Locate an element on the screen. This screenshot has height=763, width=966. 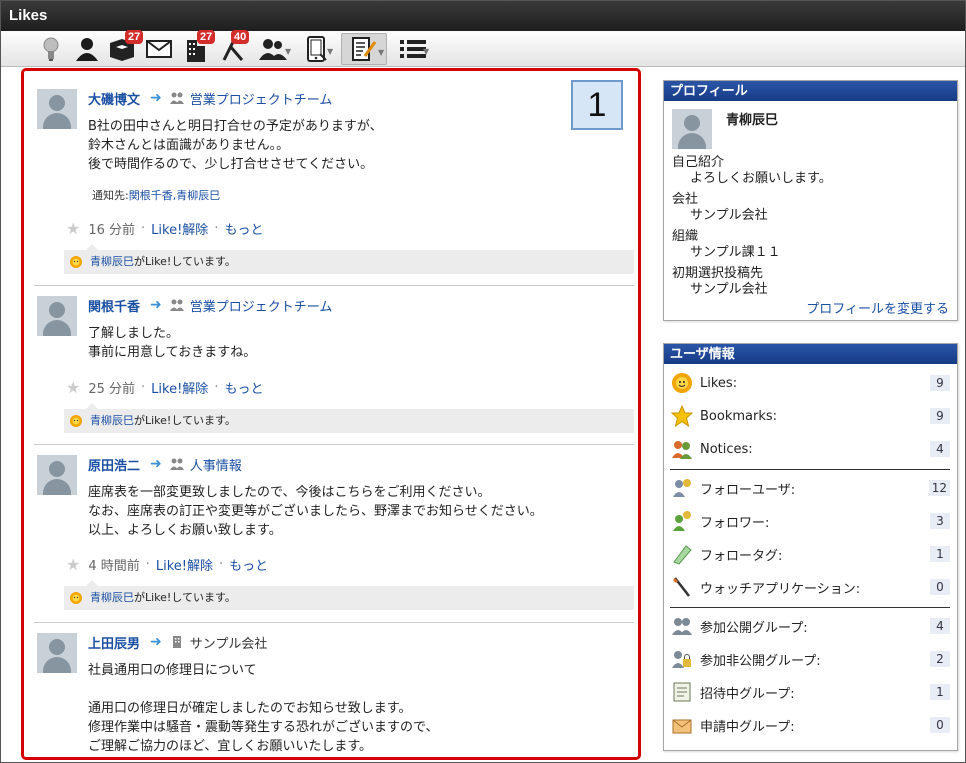
lightbulb-icon is located at coordinates (51, 49).